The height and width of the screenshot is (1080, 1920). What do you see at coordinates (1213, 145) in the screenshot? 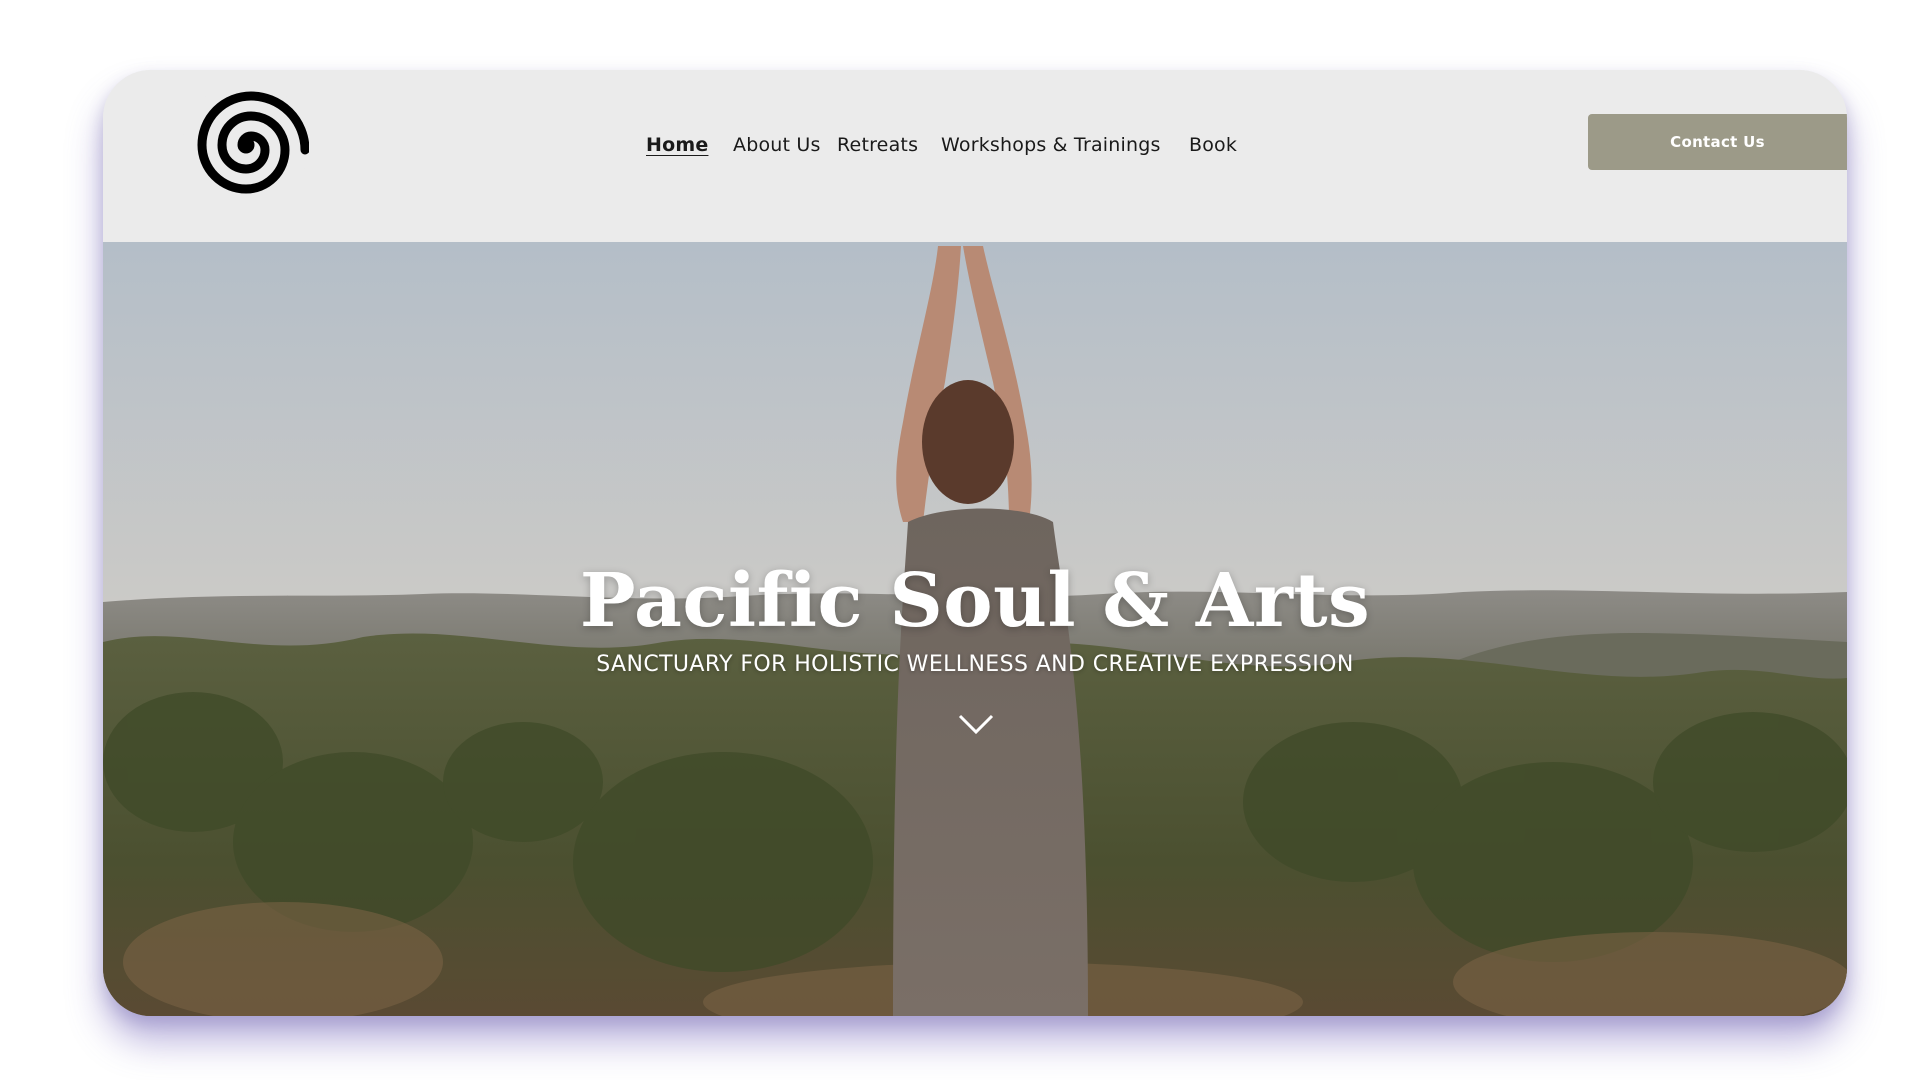
I see `nav-item-book: Book` at bounding box center [1213, 145].